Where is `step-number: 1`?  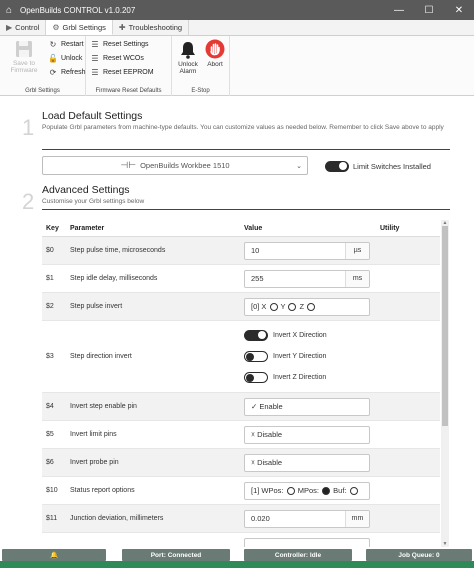
step-number: 1 is located at coordinates (28, 127).